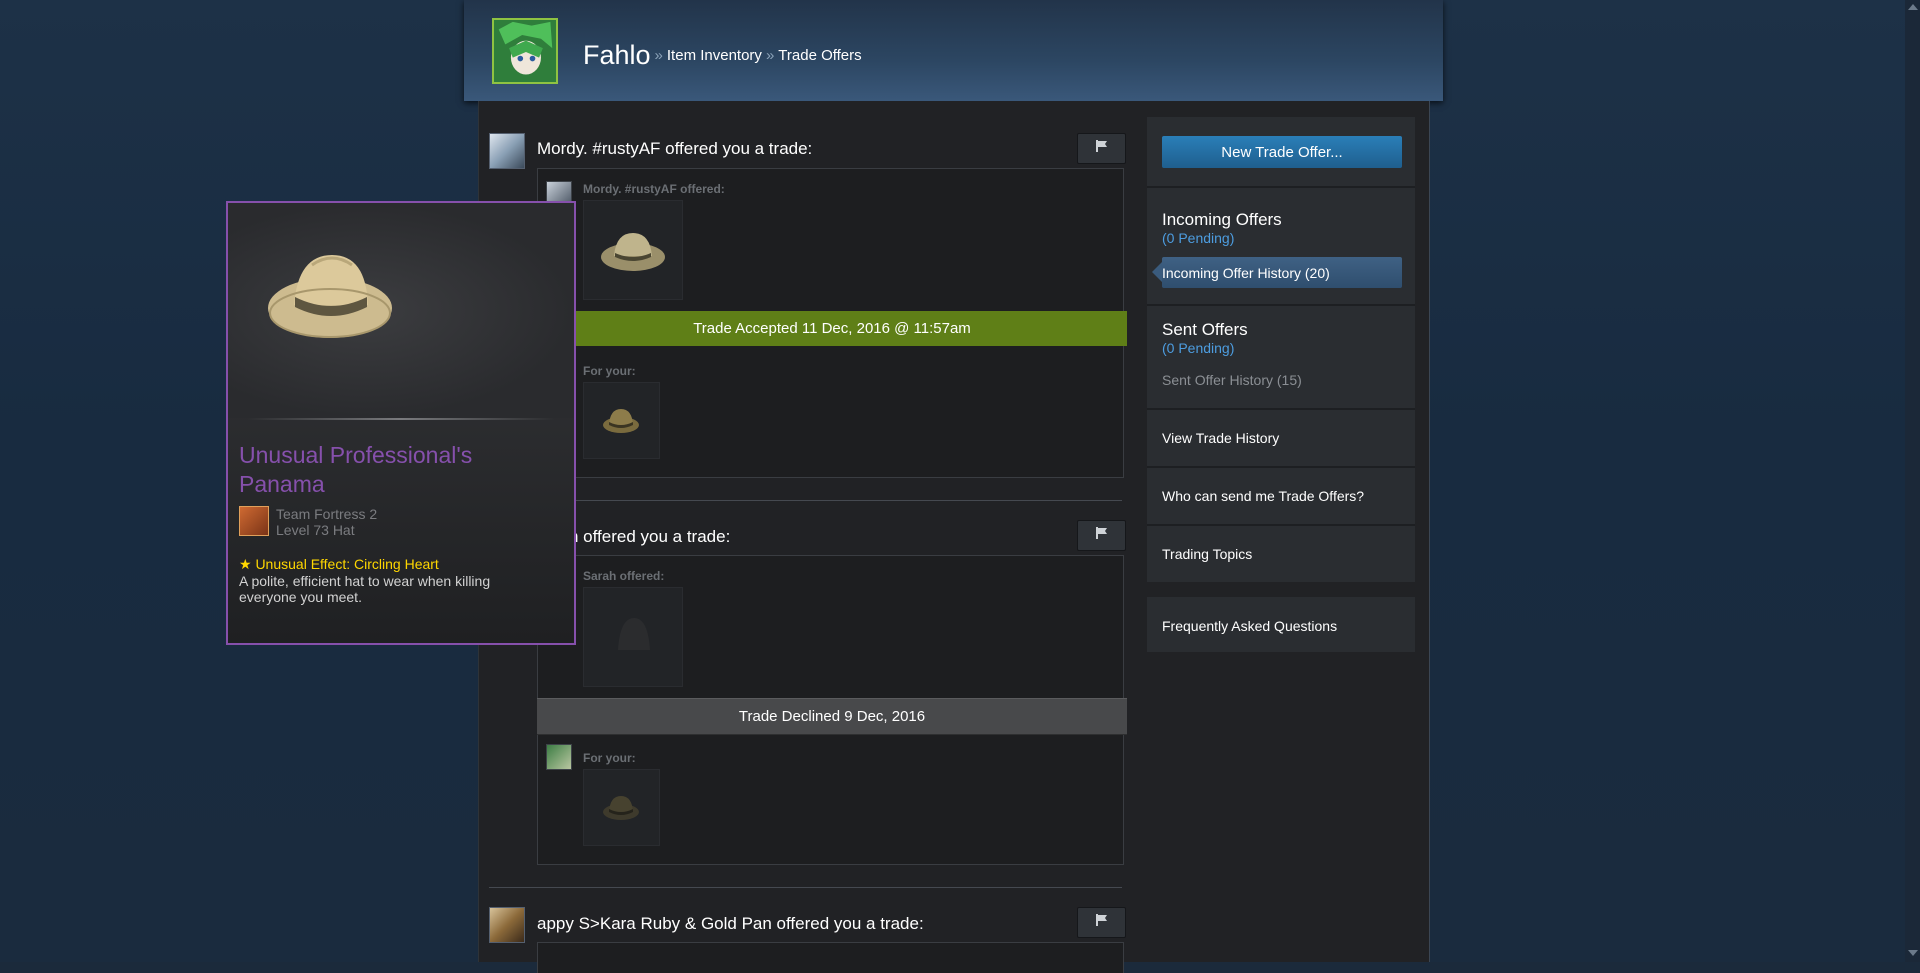 Image resolution: width=1920 pixels, height=973 pixels. I want to click on incoming-offer-history-tab: Incoming Offer History (20), so click(1277, 272).